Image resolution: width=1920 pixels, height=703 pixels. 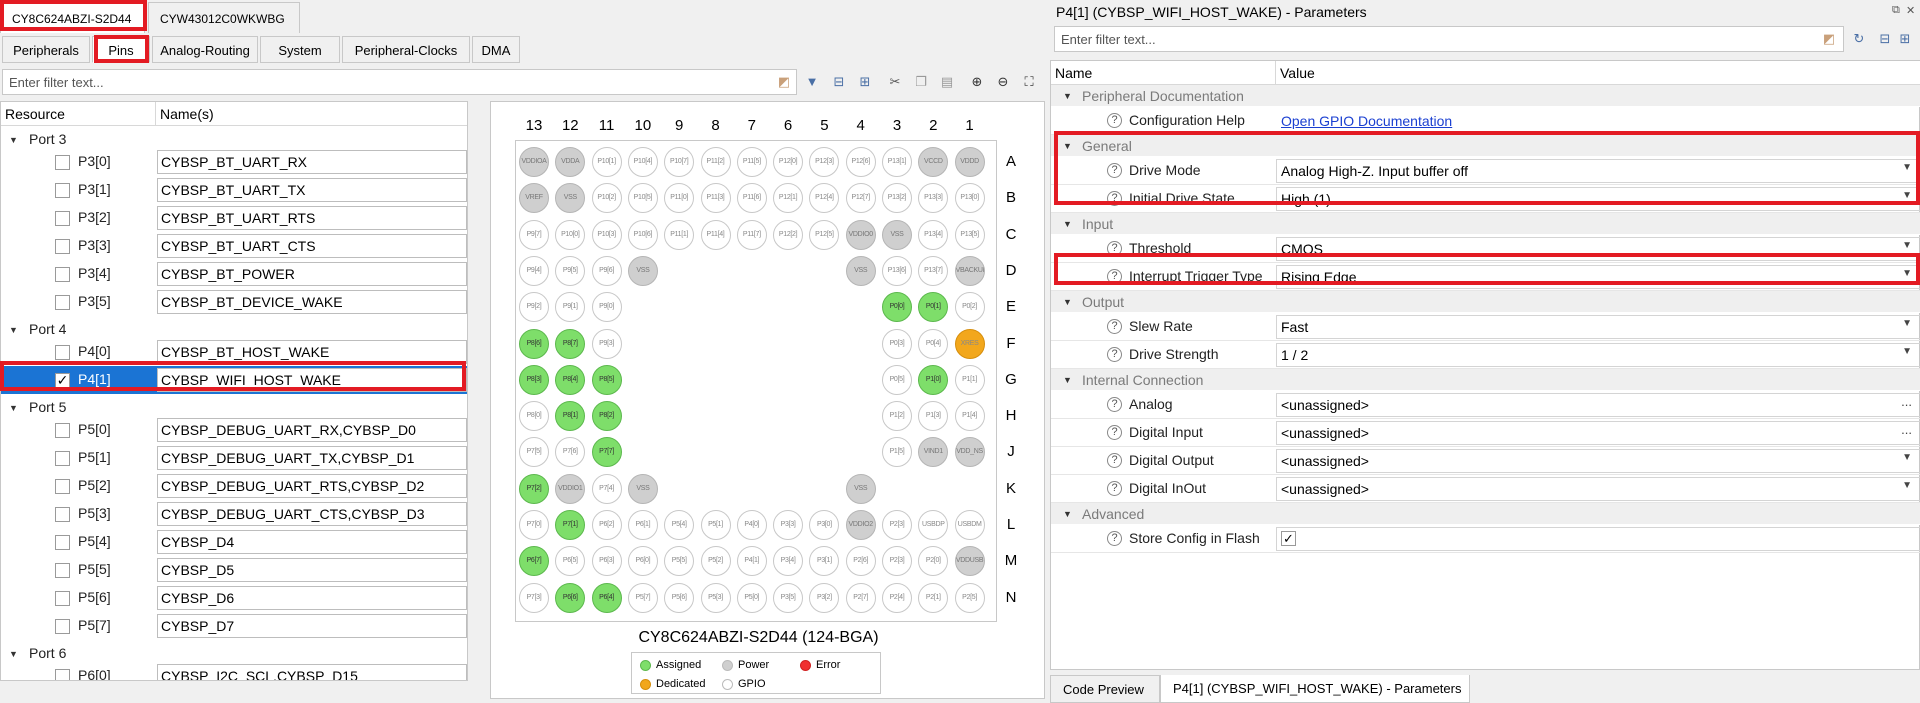 I want to click on package-pin: P11[4], so click(x=715, y=234).